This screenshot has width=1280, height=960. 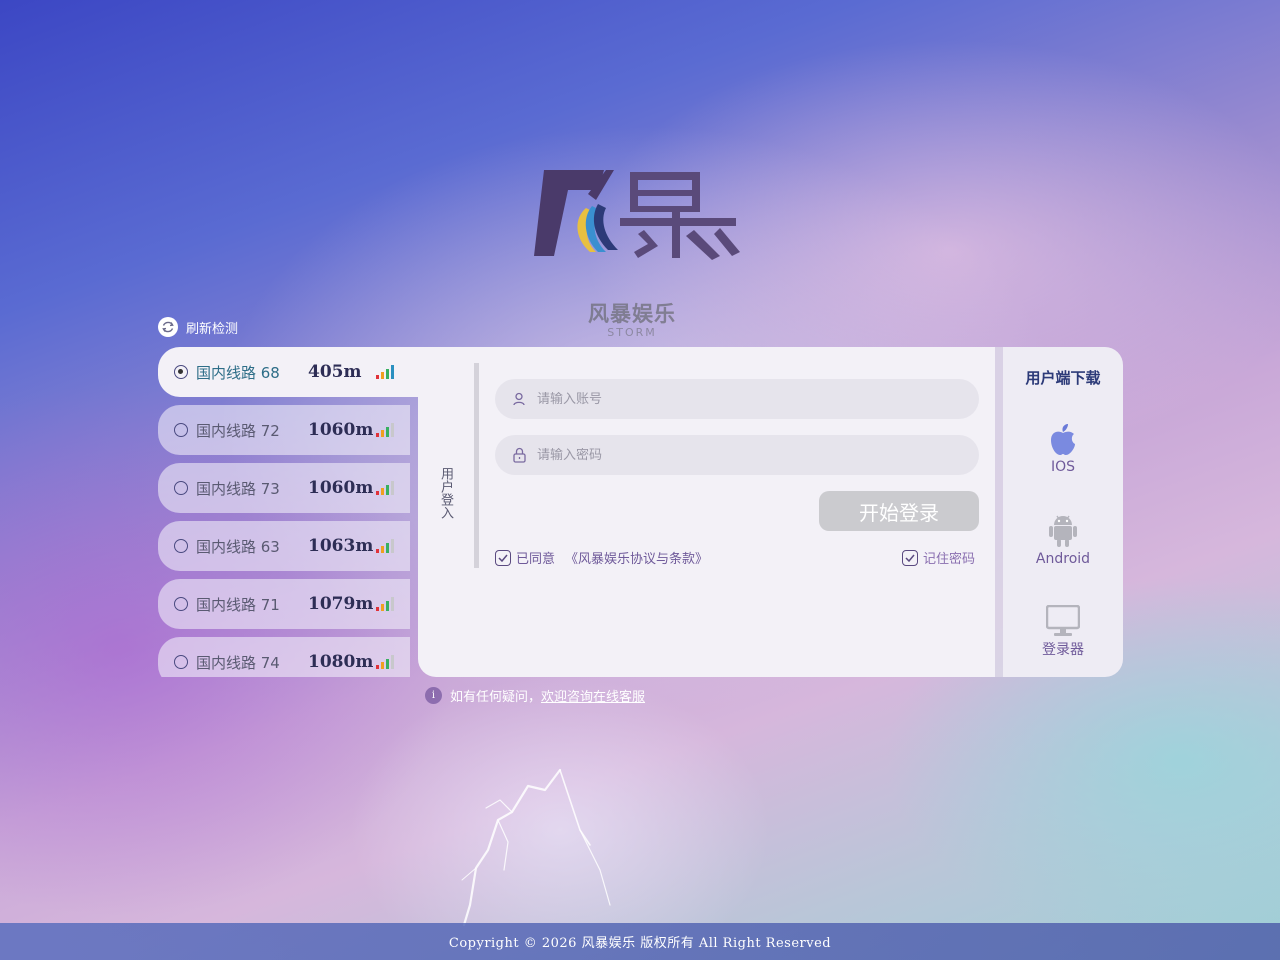 I want to click on tab-user-login: 用户登入, so click(x=445, y=493).